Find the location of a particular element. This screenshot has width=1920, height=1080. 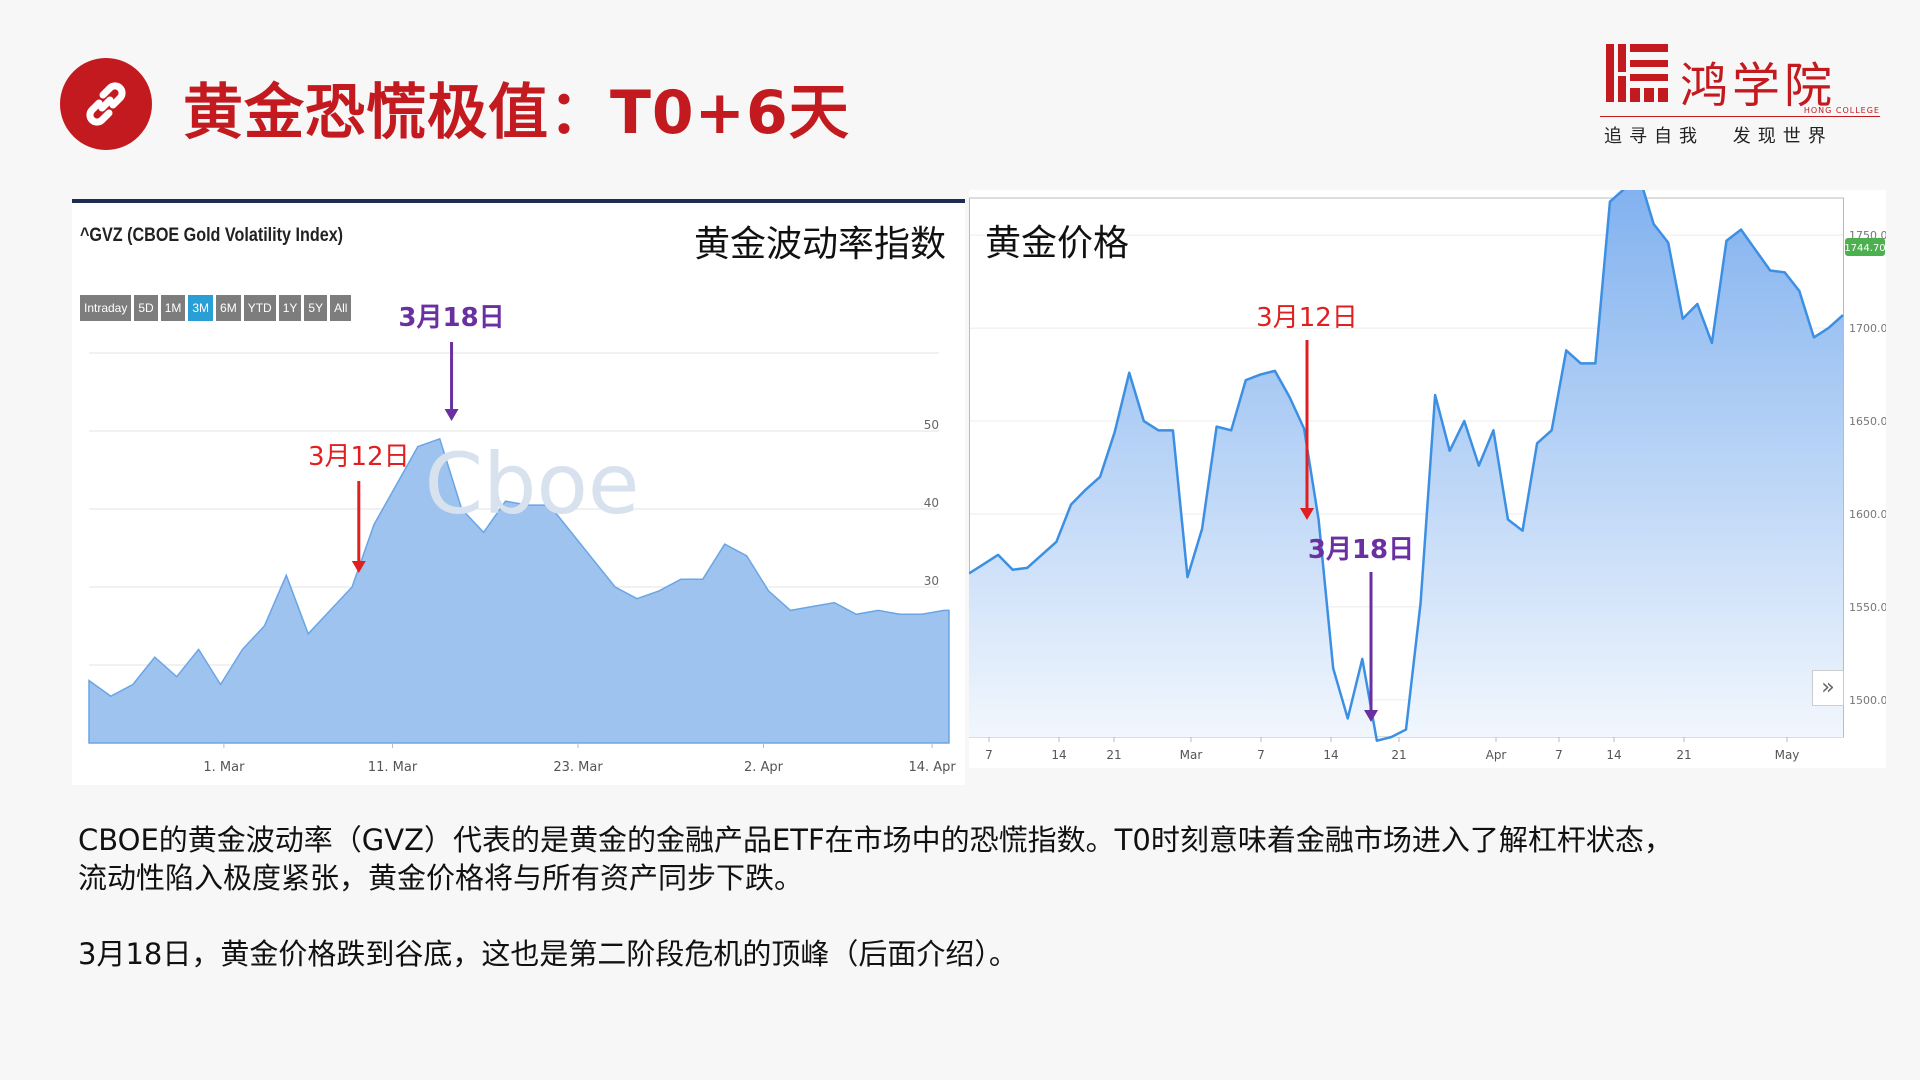

cboe-watermark: Cboe is located at coordinates (531, 484).